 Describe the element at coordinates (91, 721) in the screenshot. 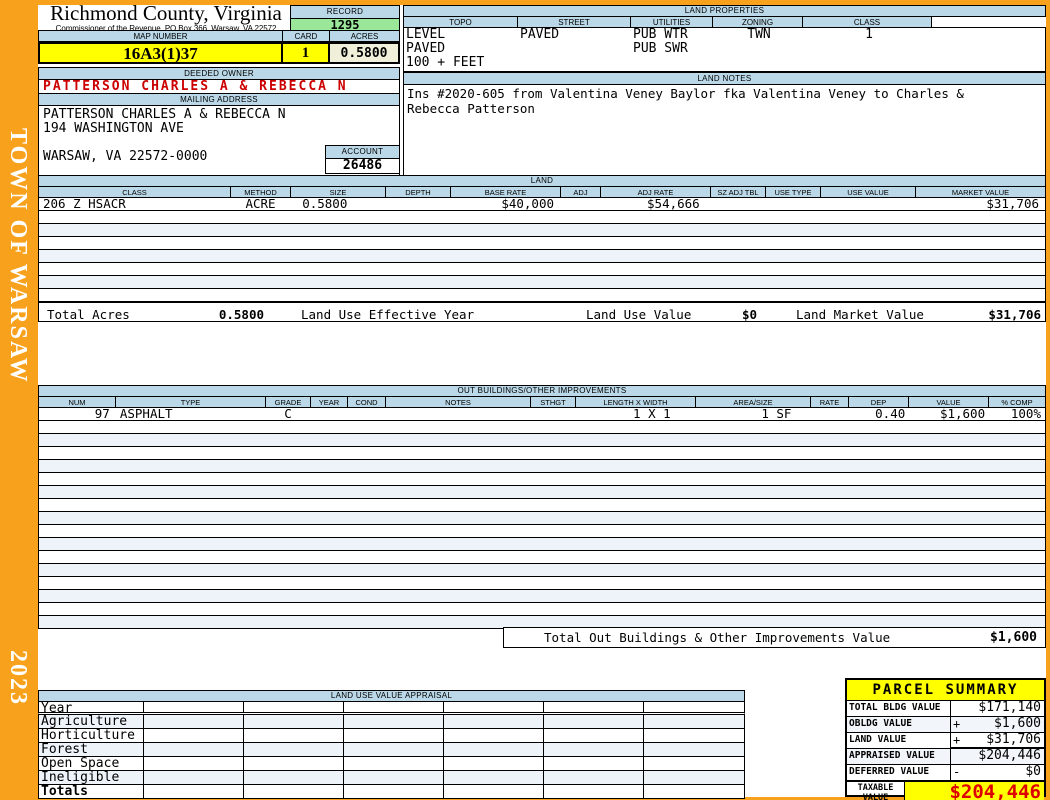

I see `lua-label: Agriculture` at that location.